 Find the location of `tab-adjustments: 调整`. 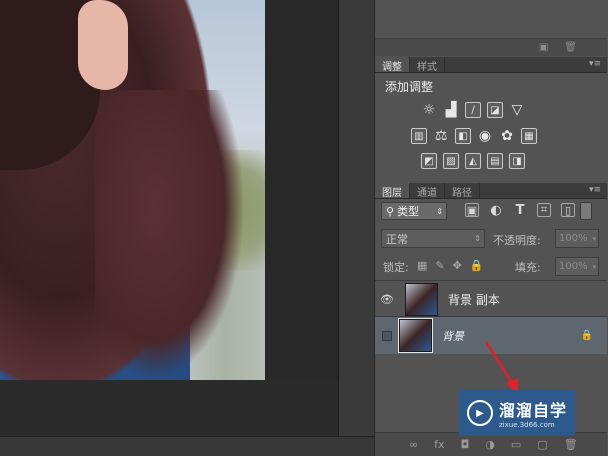

tab-adjustments: 调整 is located at coordinates (392, 65).